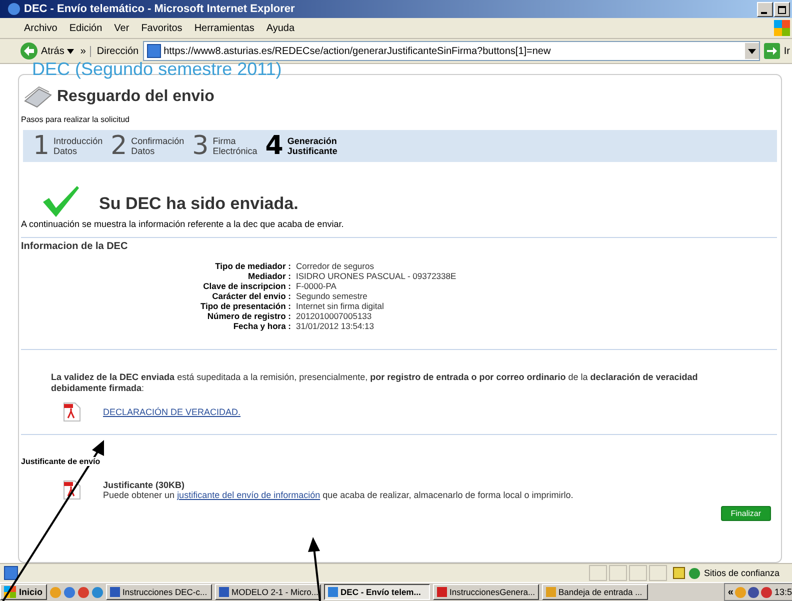 The image size is (792, 601). Describe the element at coordinates (23, 592) in the screenshot. I see `start-button: Inicio` at that location.